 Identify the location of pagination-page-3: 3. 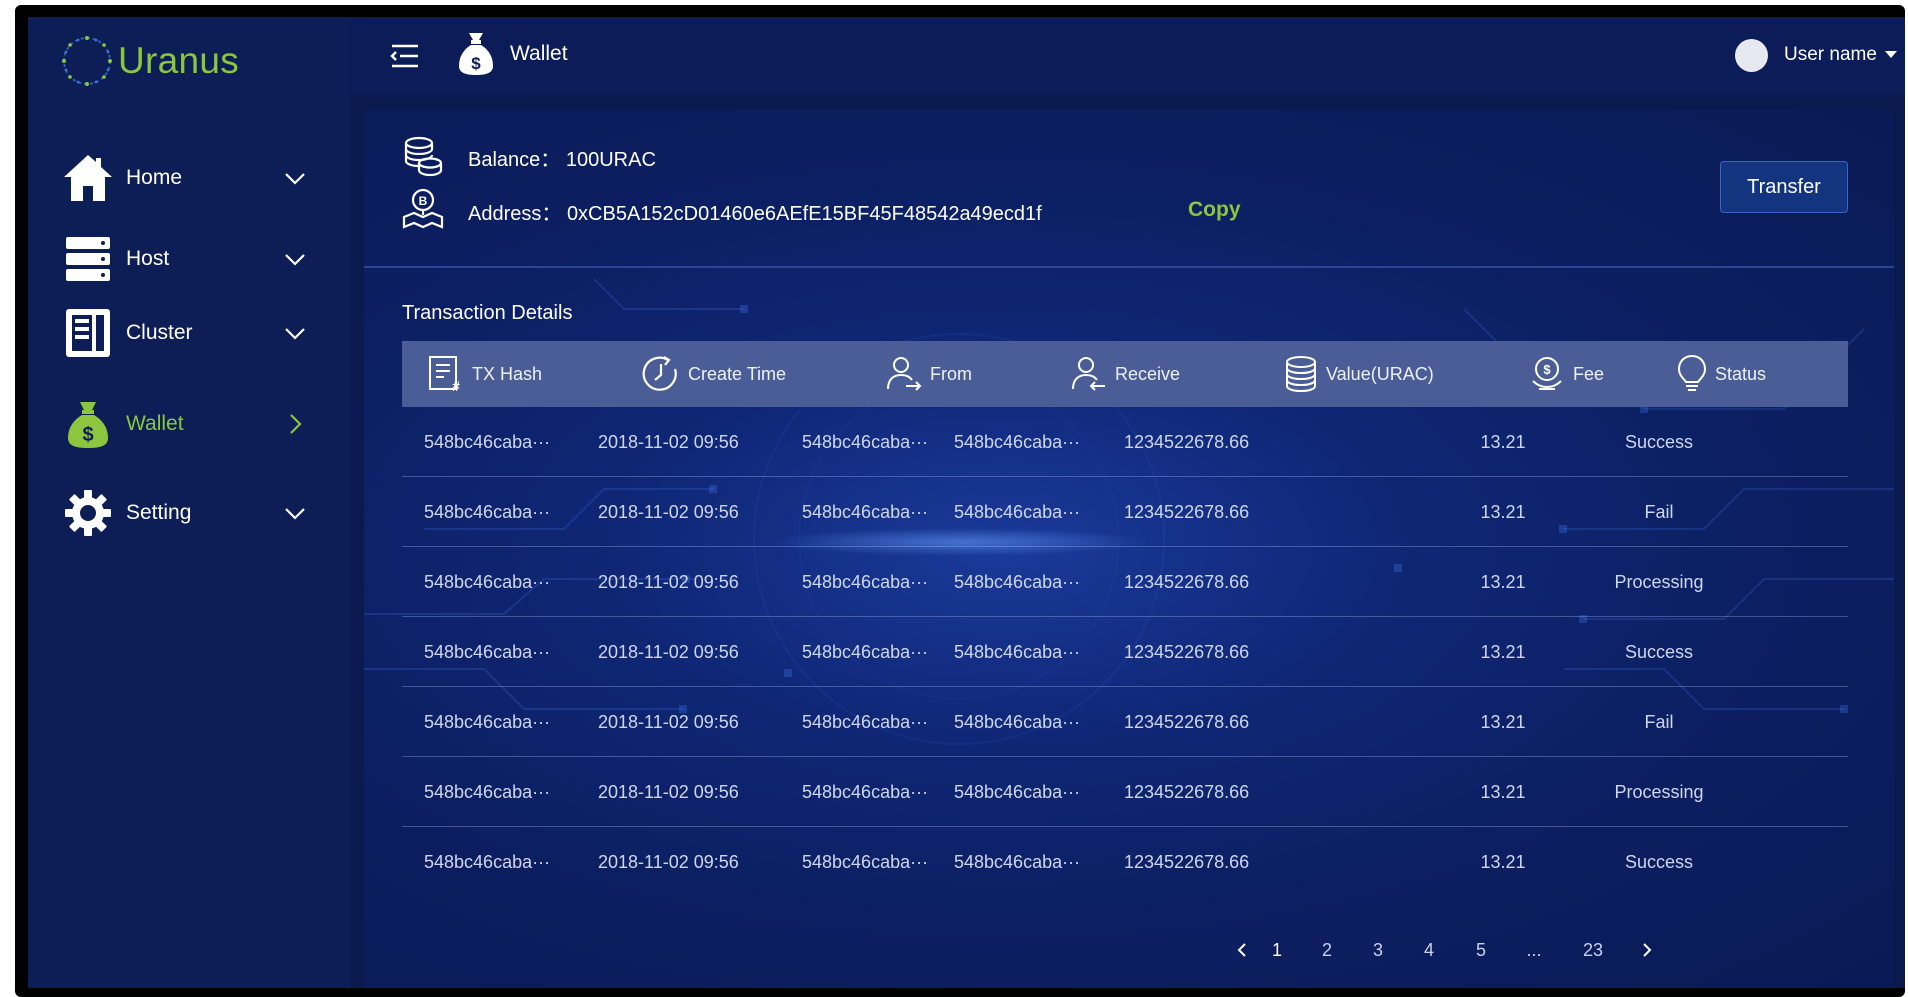
(1378, 950).